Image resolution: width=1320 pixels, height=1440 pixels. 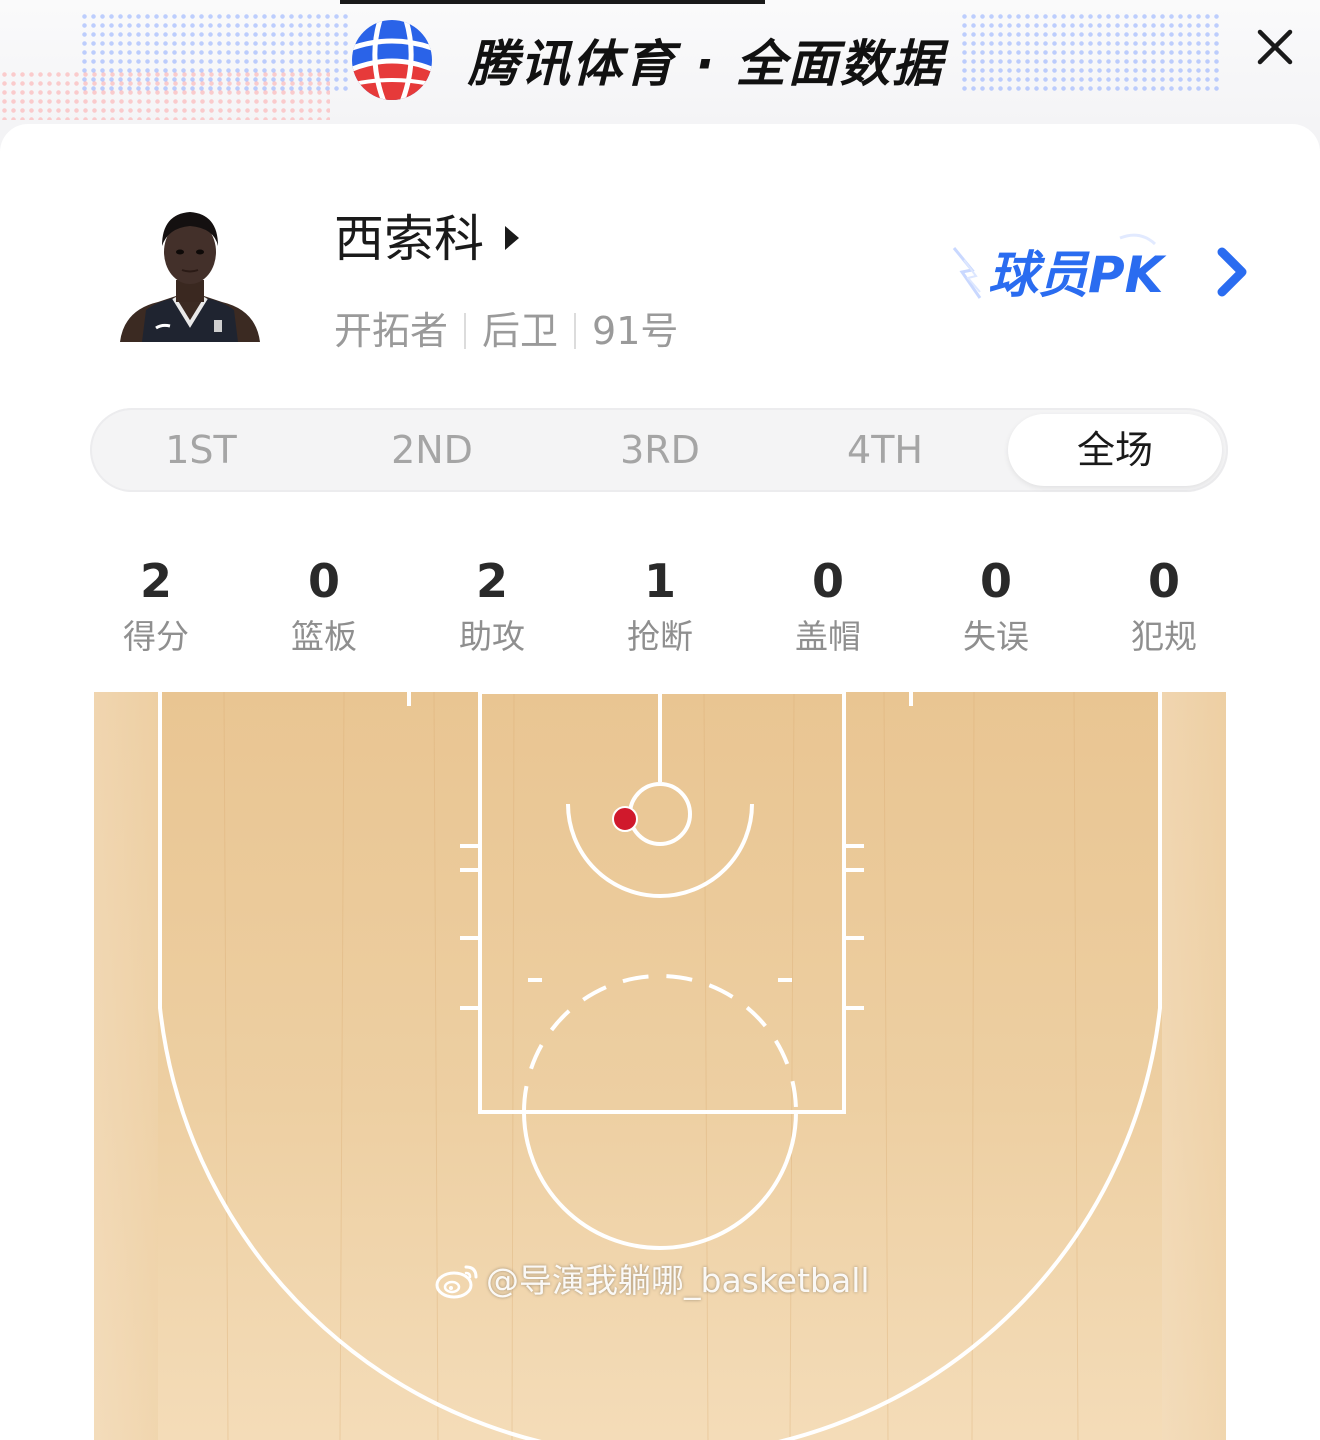 What do you see at coordinates (156, 636) in the screenshot?
I see `stat-label: 得分` at bounding box center [156, 636].